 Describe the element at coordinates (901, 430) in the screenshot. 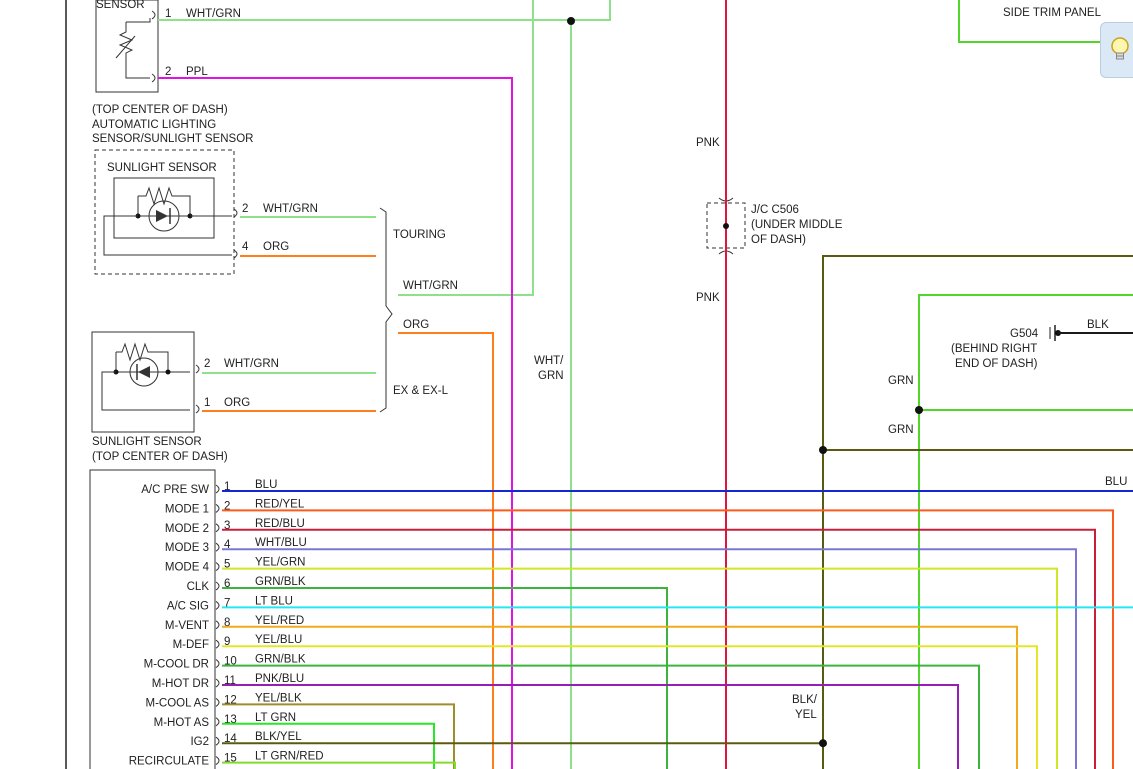

I see `wire-label-grn-2: GRN` at that location.